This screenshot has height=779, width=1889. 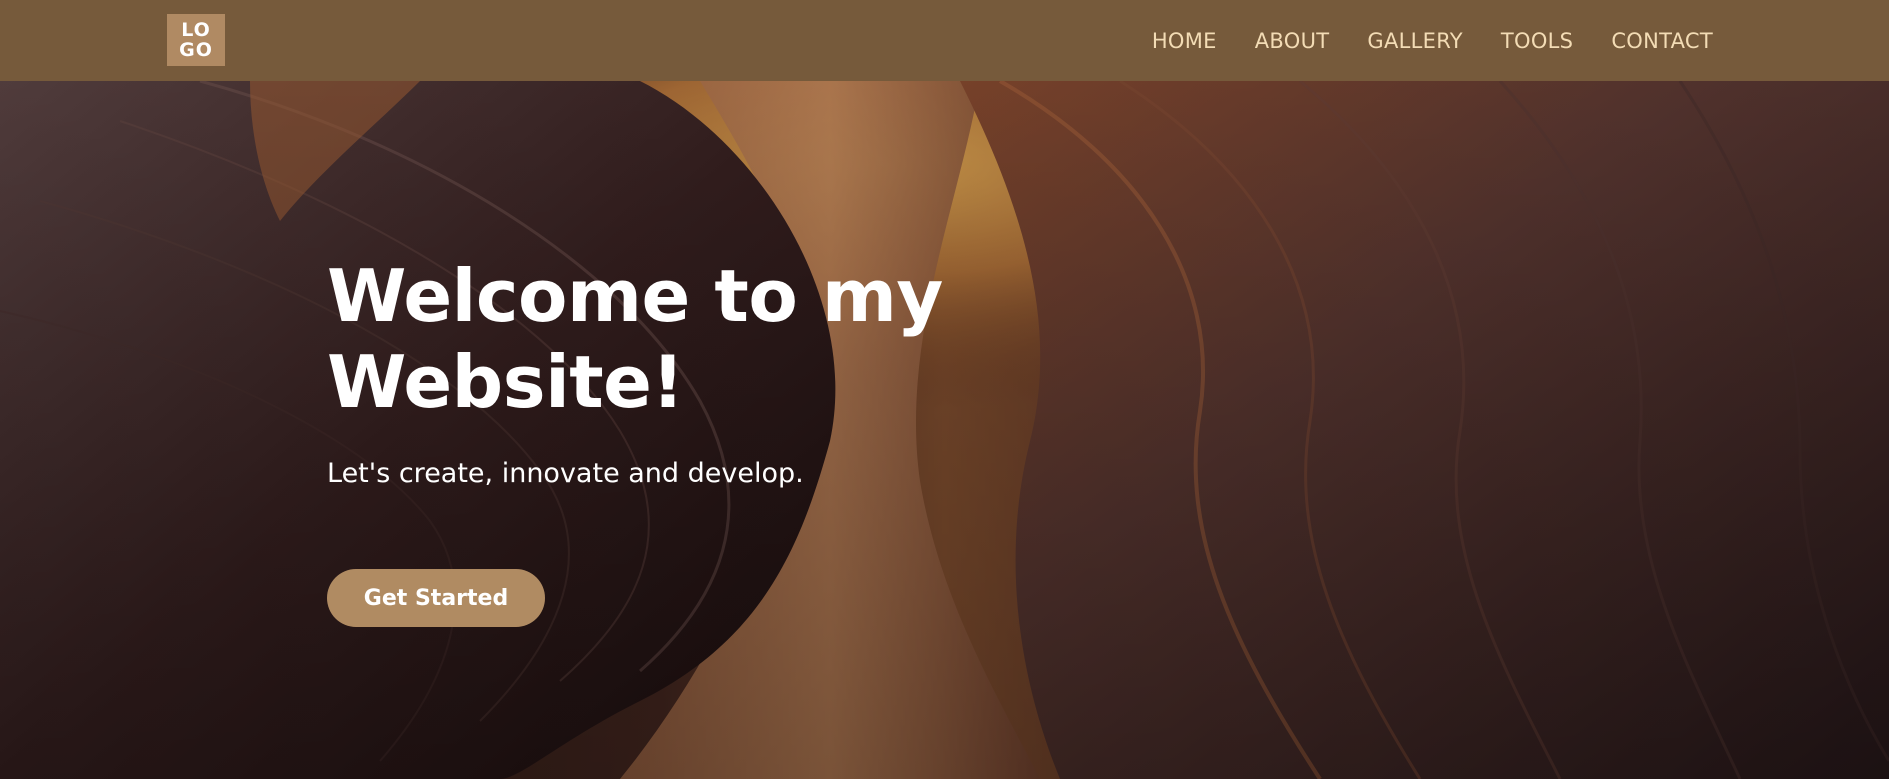 I want to click on nav-link-home: HOME, so click(x=1184, y=41).